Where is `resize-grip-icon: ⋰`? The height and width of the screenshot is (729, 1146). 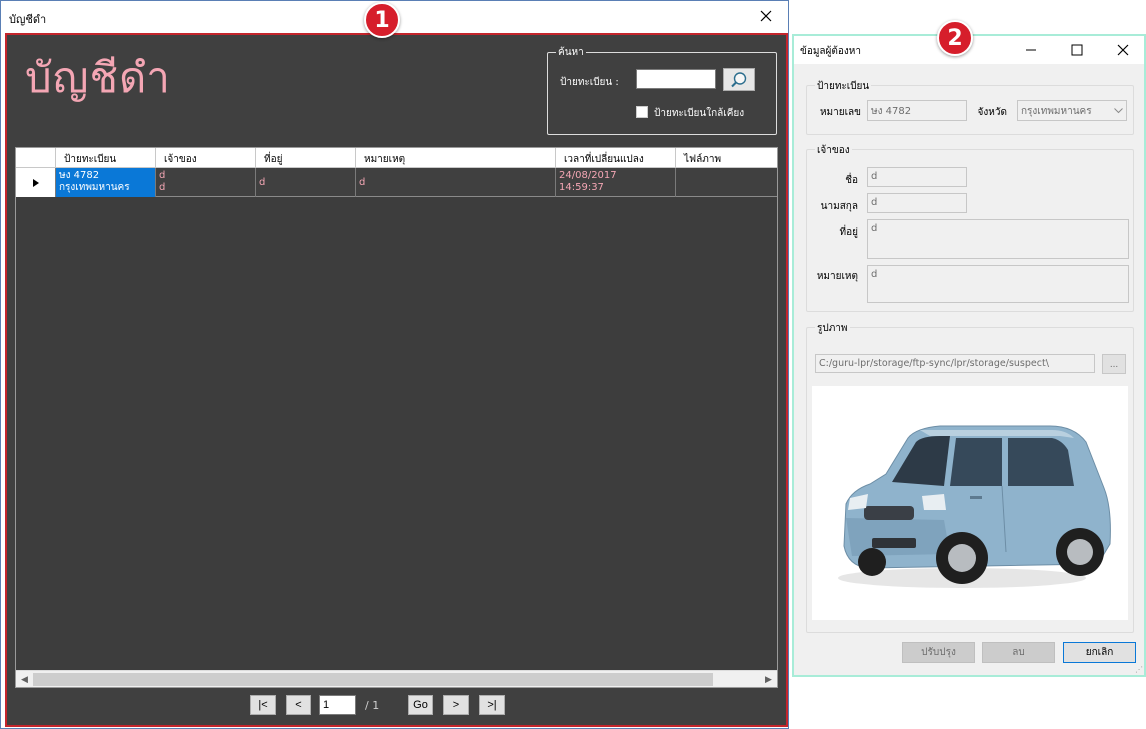
resize-grip-icon: ⋰ is located at coordinates (1139, 669).